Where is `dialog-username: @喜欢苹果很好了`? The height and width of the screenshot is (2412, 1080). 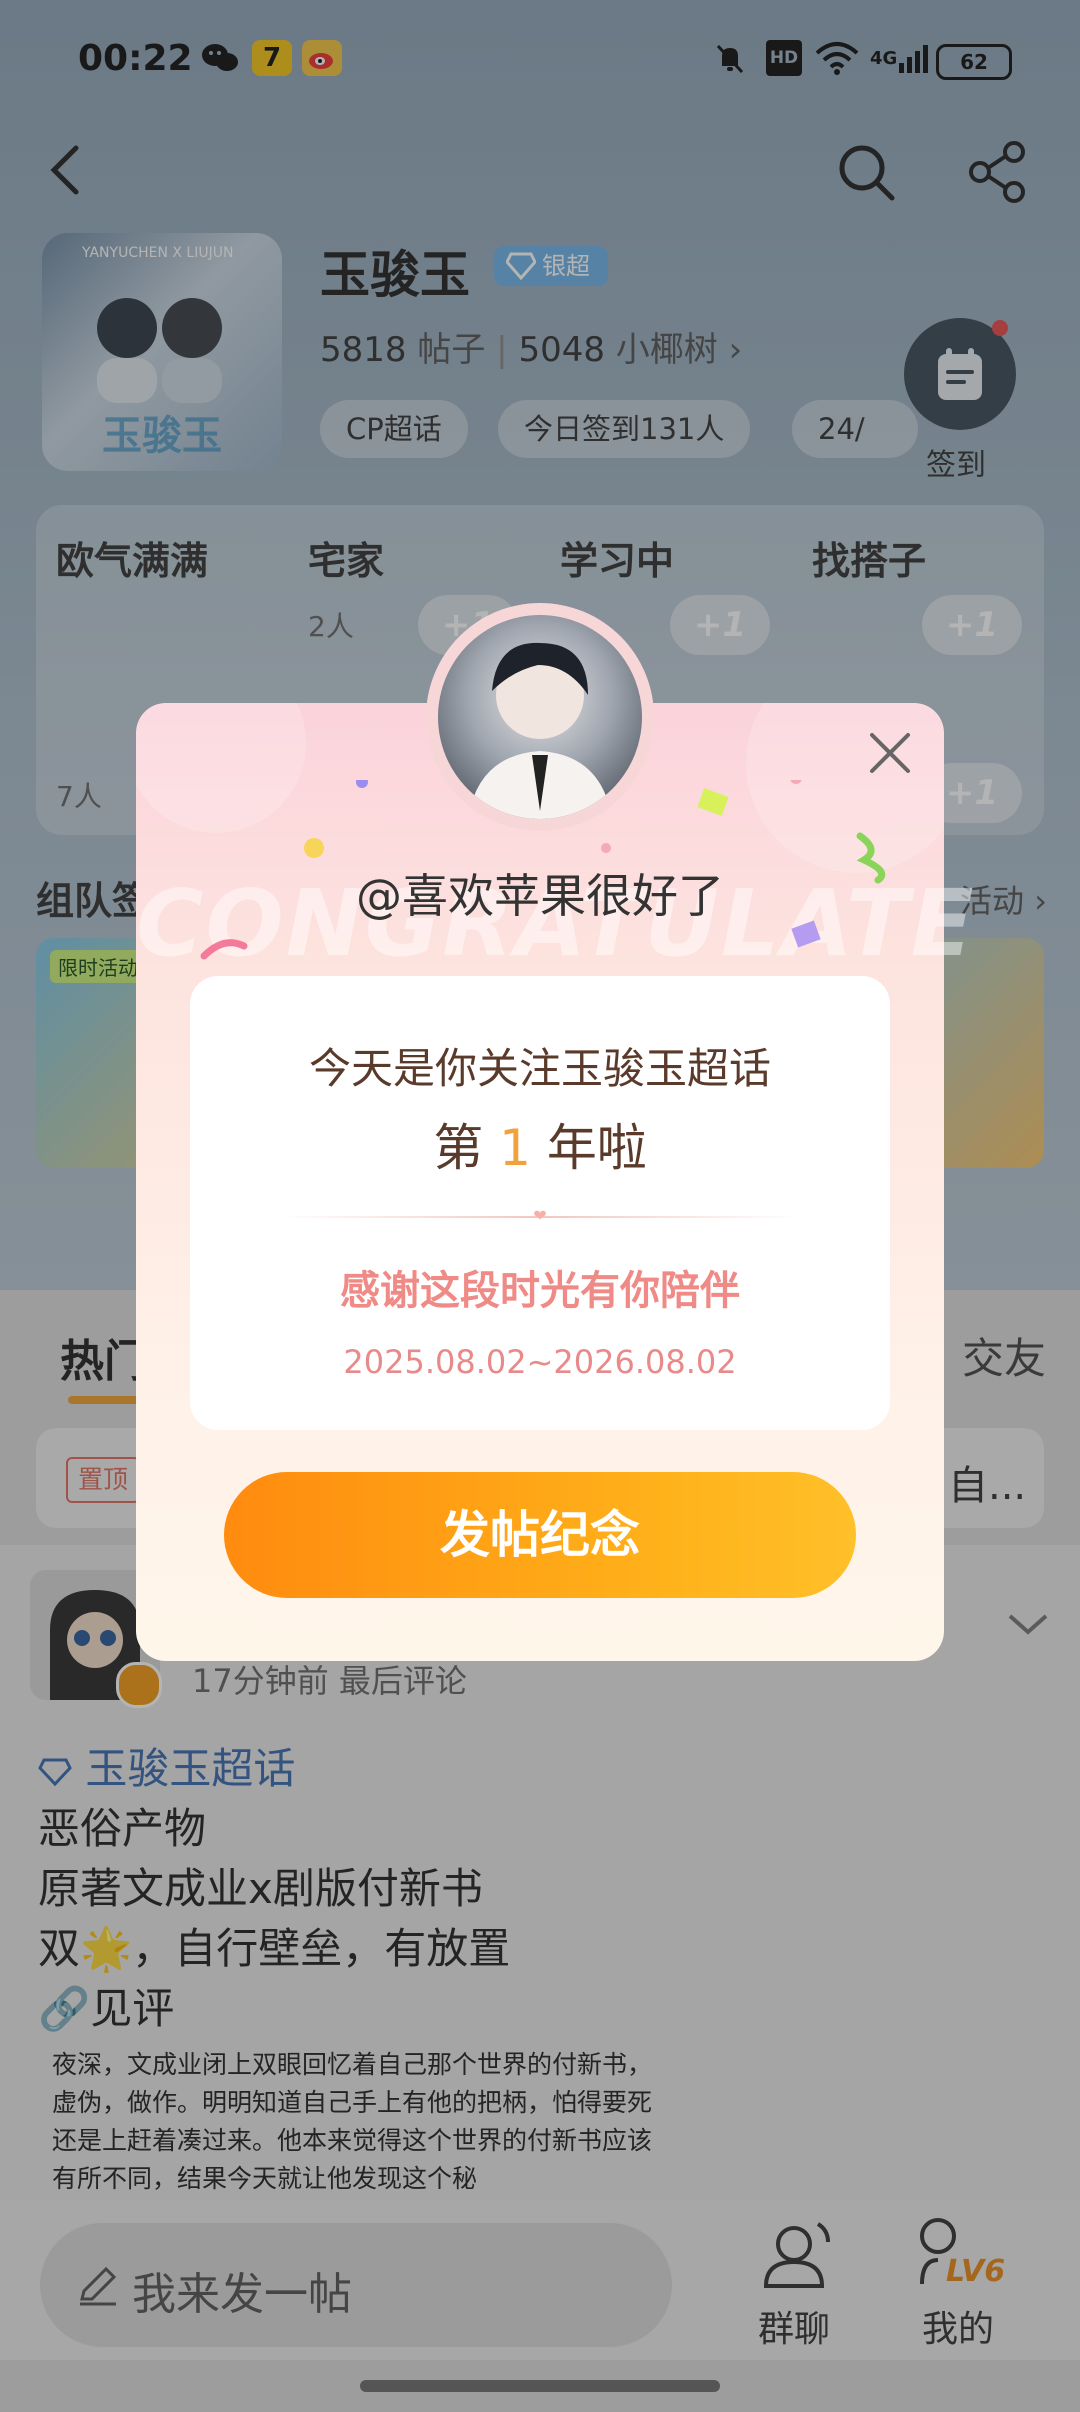
dialog-username: @喜欢苹果很好了 is located at coordinates (540, 896).